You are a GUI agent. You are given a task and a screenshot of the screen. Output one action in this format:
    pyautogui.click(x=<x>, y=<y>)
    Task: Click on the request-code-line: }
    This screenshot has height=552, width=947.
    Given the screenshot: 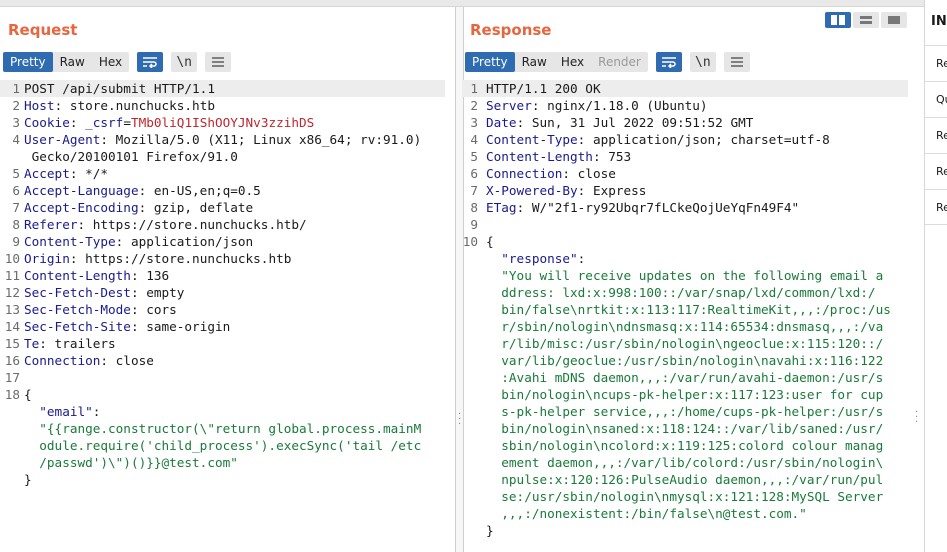 What is the action you would take?
    pyautogui.click(x=227, y=479)
    